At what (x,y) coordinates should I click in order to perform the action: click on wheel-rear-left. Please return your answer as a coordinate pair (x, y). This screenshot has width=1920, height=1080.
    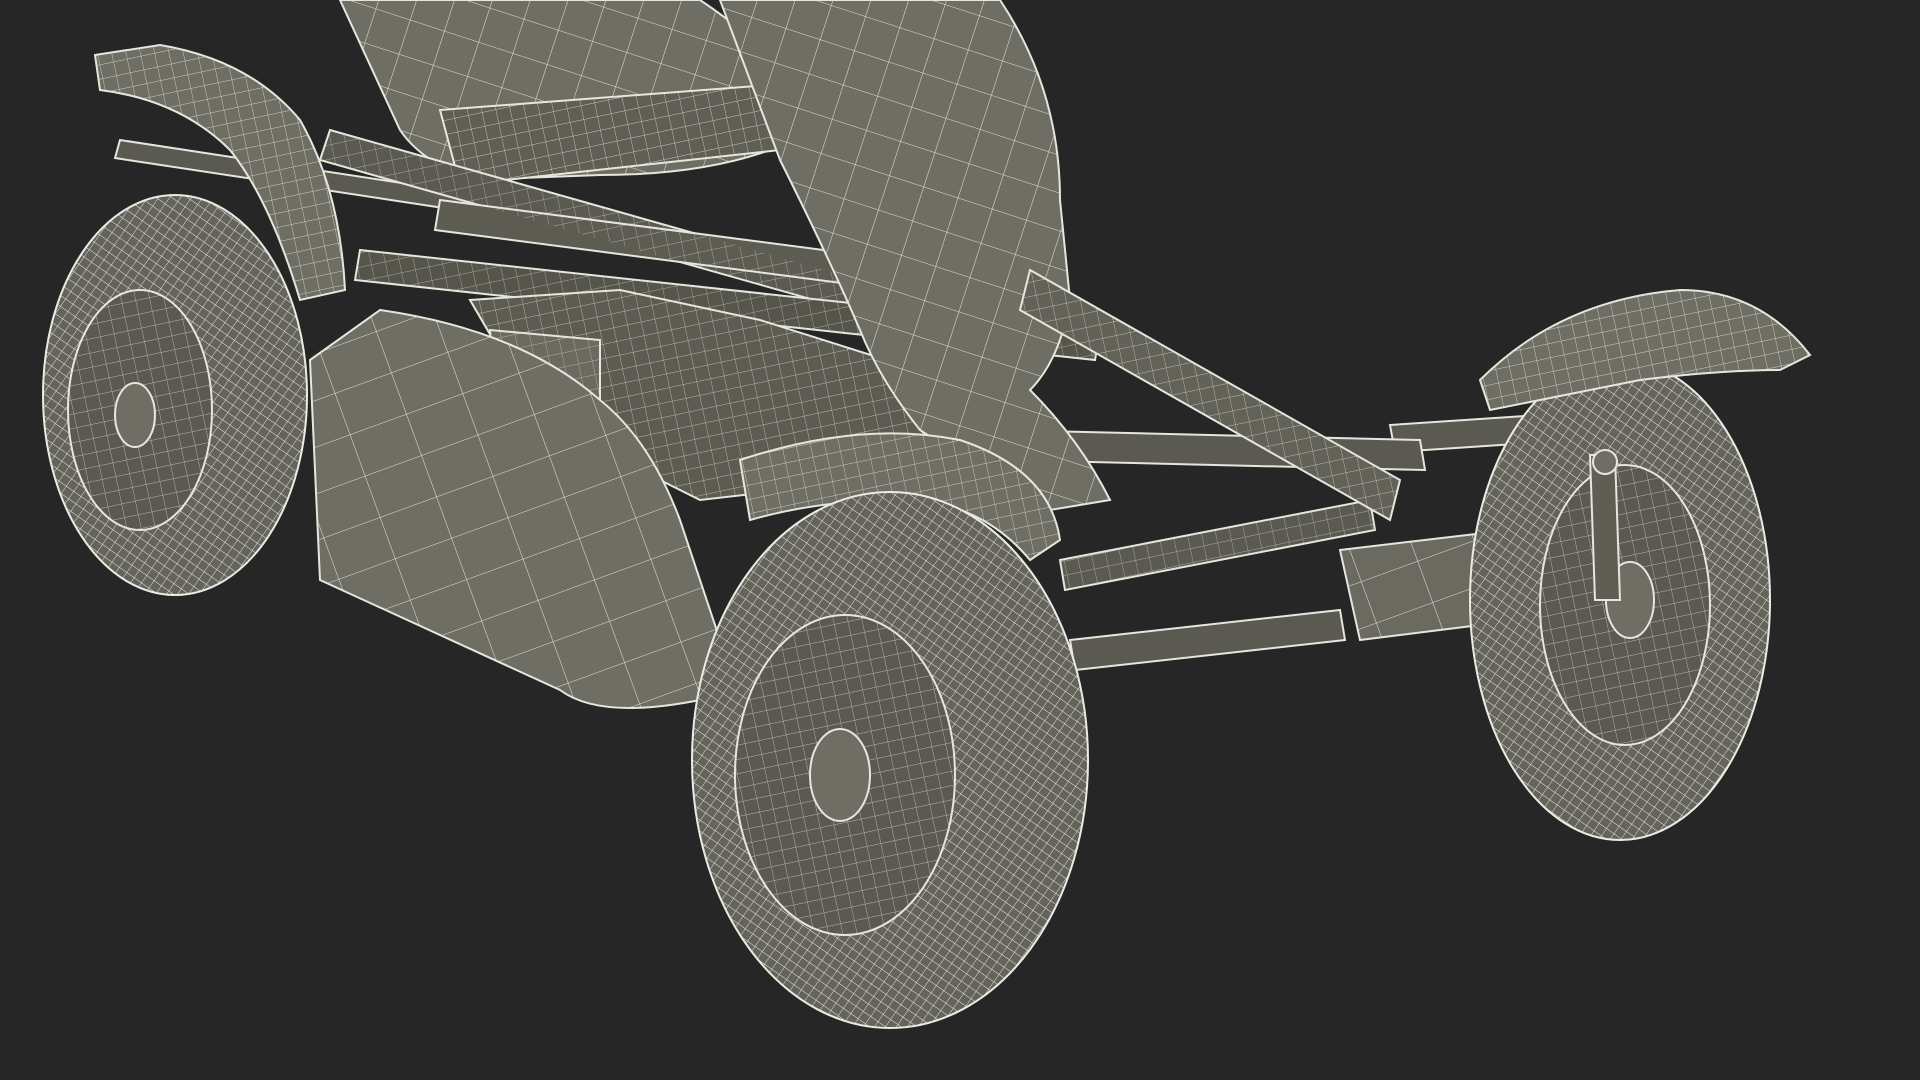
    Looking at the image, I should click on (175, 395).